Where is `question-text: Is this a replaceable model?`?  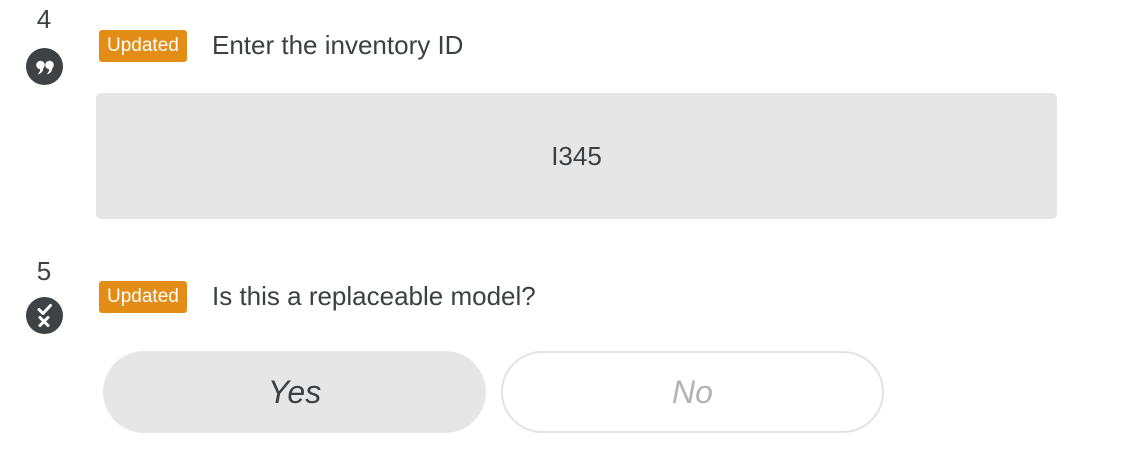 question-text: Is this a replaceable model? is located at coordinates (374, 296).